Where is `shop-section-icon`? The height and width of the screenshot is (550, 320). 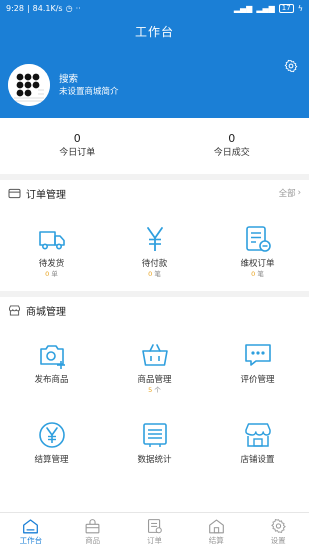 shop-section-icon is located at coordinates (14, 310).